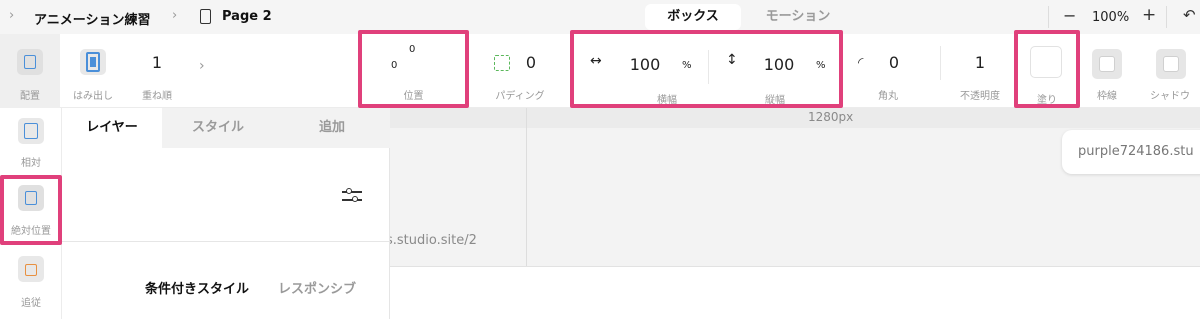 Image resolution: width=1200 pixels, height=319 pixels. I want to click on fill-tool: 塗り, so click(1047, 69).